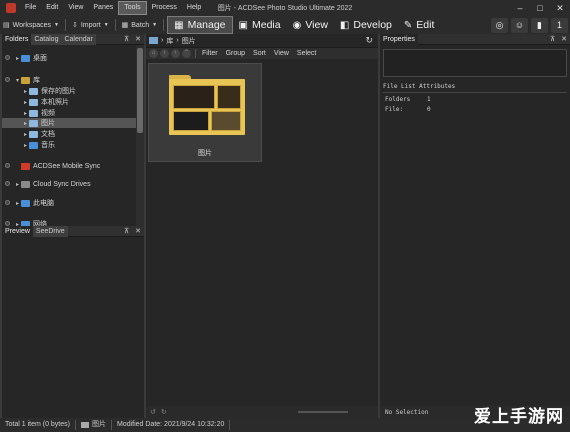 This screenshot has width=570, height=432. Describe the element at coordinates (425, 25) in the screenshot. I see `mode-tab-label: Edit` at that location.